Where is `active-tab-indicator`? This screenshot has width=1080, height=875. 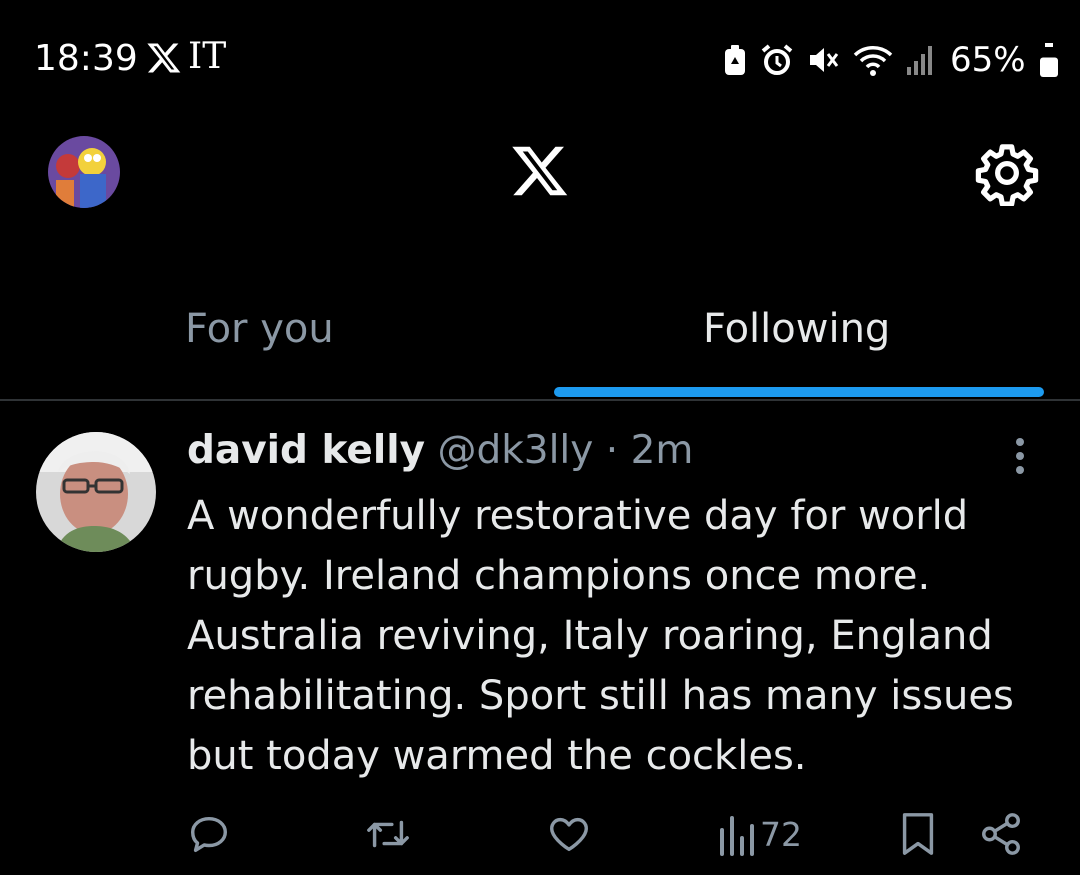
active-tab-indicator is located at coordinates (799, 392).